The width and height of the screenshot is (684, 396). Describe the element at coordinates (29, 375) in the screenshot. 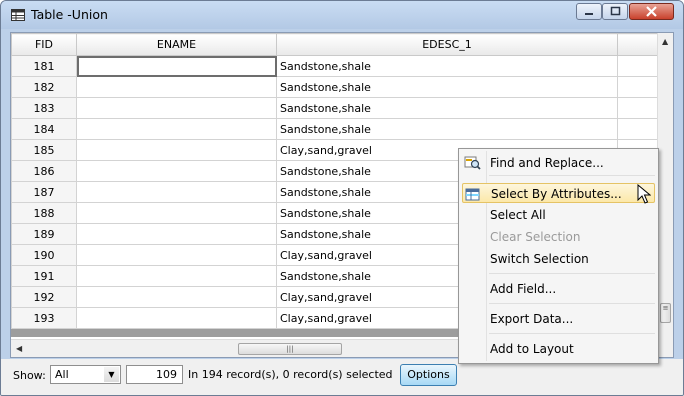

I see `show-label: Show:` at that location.